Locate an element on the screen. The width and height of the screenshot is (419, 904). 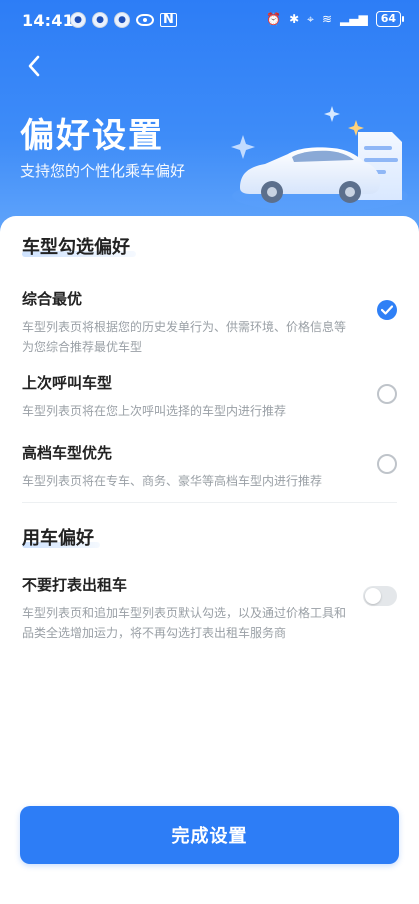
toggle-switch is located at coordinates (380, 596).